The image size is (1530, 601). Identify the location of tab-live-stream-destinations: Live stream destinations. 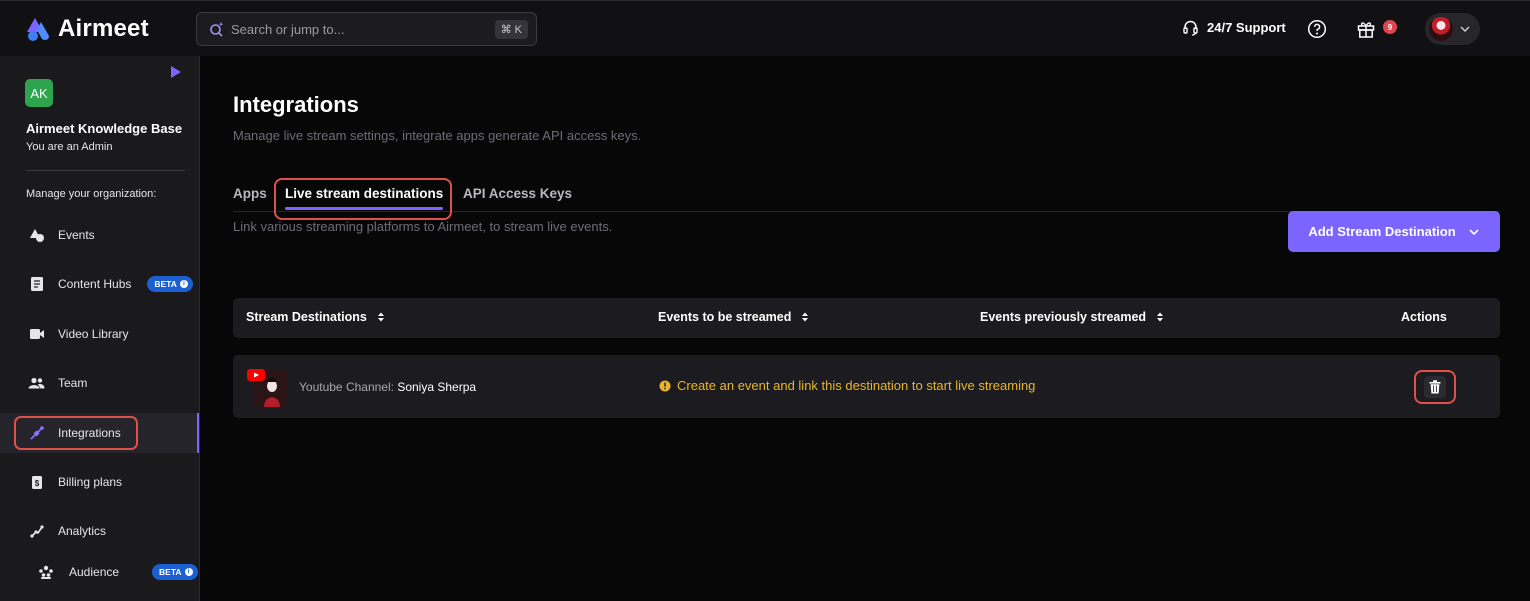
(364, 193).